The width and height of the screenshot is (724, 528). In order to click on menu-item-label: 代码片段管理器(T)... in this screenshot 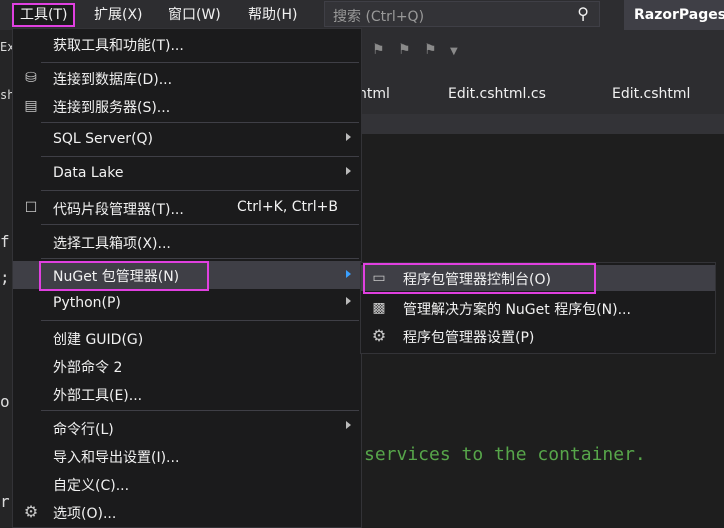, I will do `click(118, 210)`.